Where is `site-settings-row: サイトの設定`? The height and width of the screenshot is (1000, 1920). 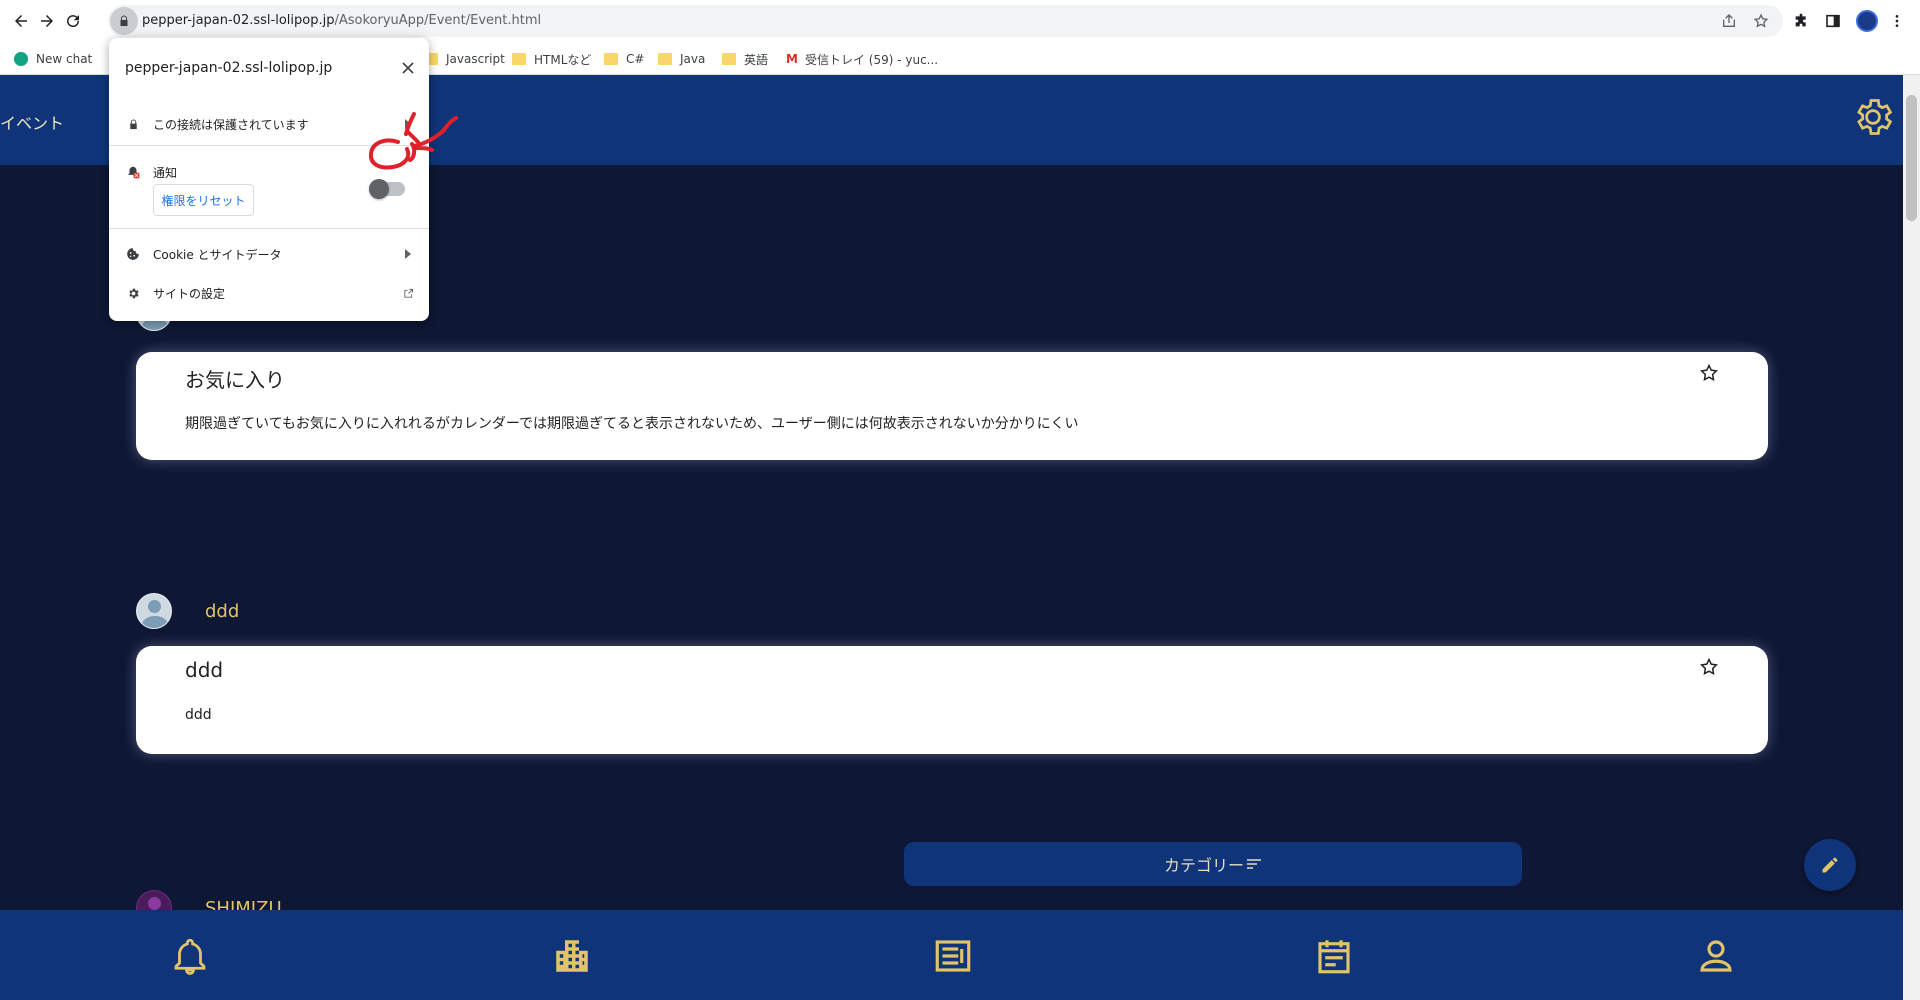 site-settings-row: サイトの設定 is located at coordinates (269, 293).